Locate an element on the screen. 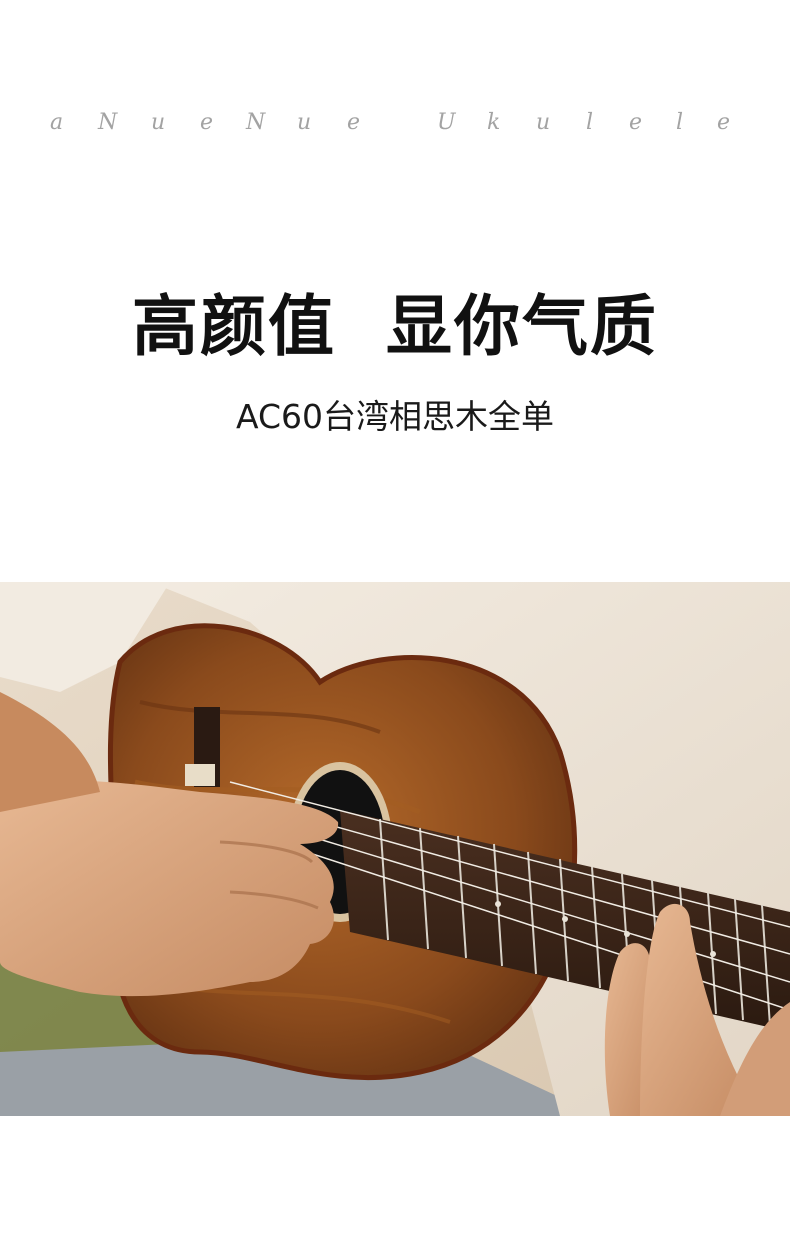 Image resolution: width=790 pixels, height=1234 pixels. brand-letter: k is located at coordinates (494, 122).